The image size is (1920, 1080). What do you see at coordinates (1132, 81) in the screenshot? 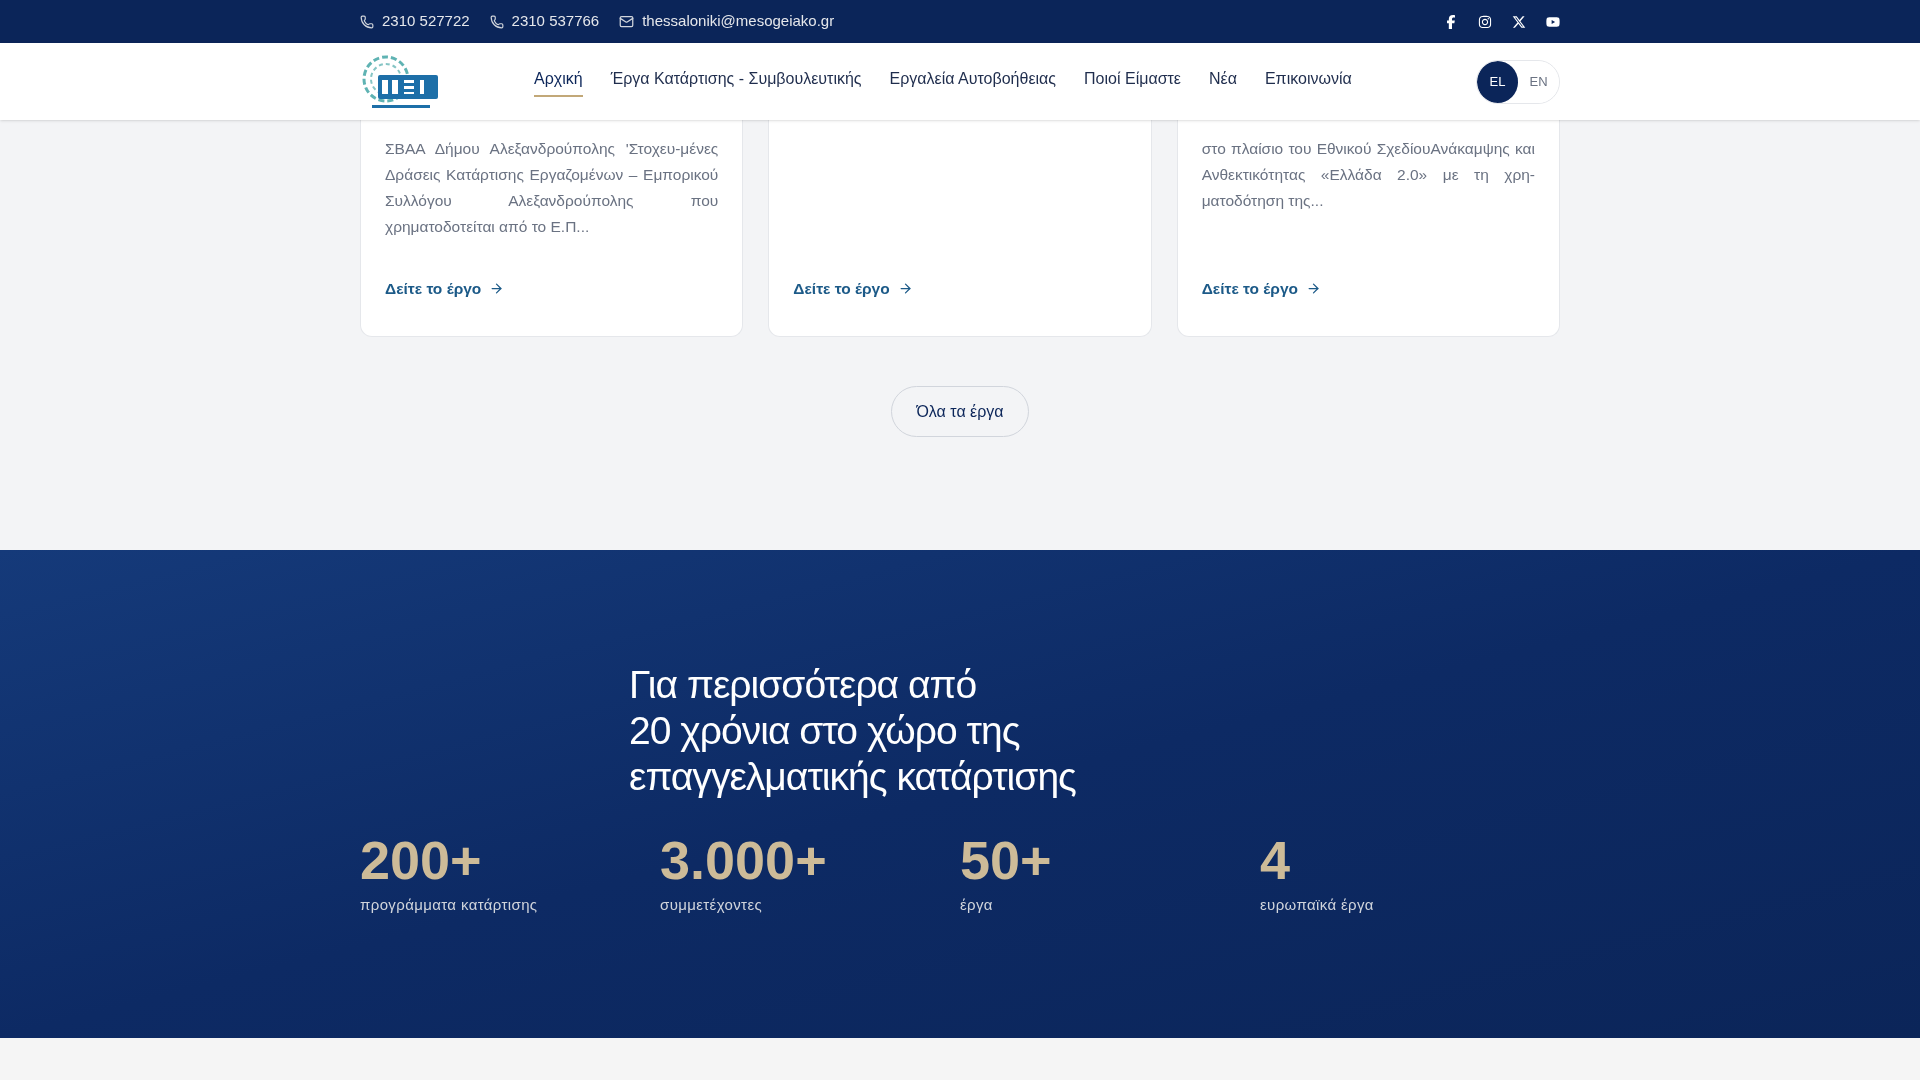
I see `nav-link: Ποιοί Είμαστε` at bounding box center [1132, 81].